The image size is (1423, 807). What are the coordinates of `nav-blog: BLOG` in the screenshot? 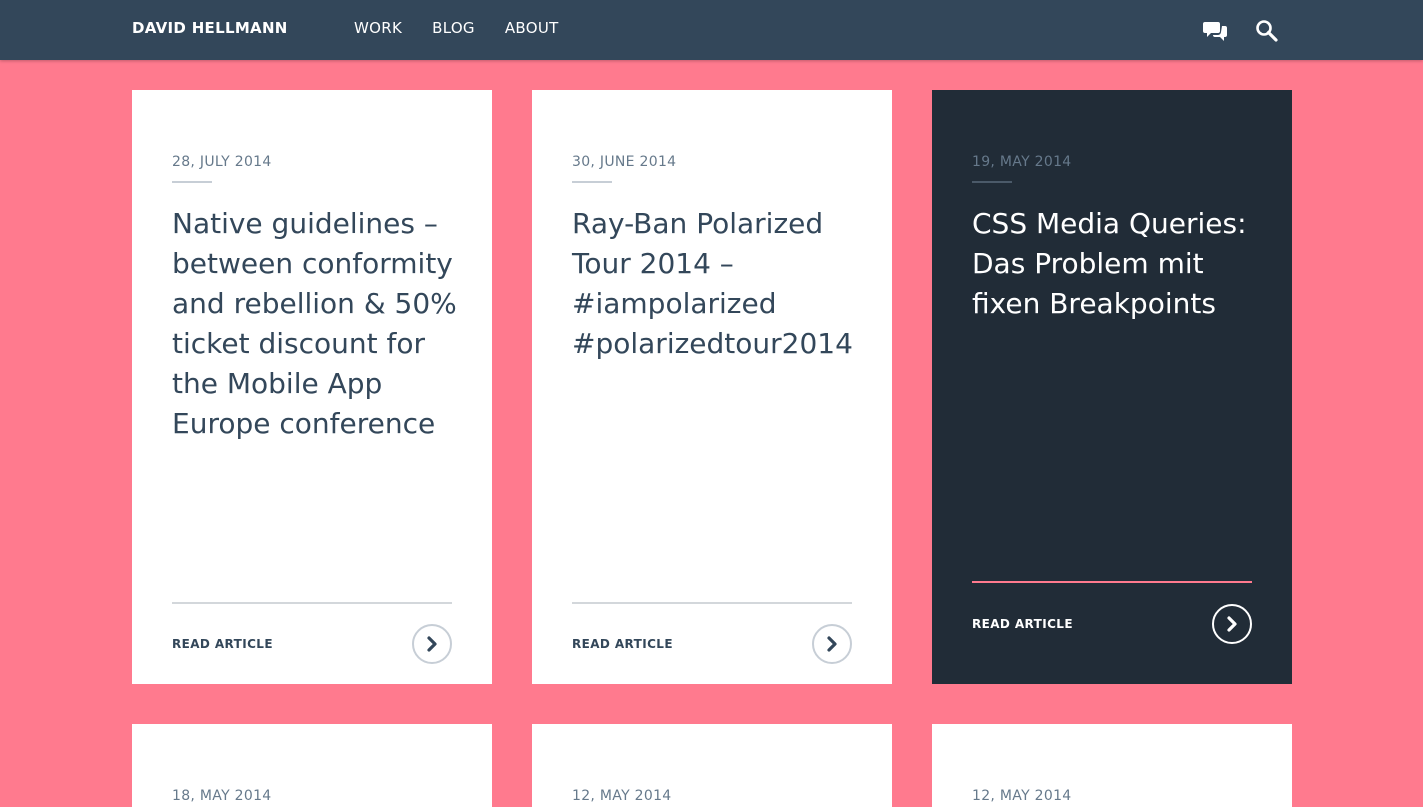 It's located at (453, 28).